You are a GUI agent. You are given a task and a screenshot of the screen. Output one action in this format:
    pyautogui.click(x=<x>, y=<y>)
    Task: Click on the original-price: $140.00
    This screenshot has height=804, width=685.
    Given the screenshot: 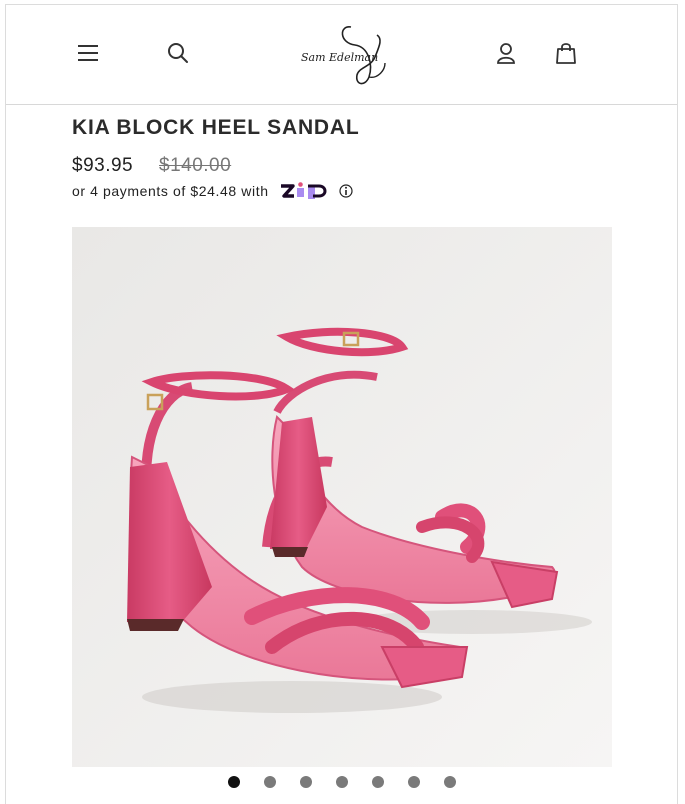 What is the action you would take?
    pyautogui.click(x=195, y=165)
    